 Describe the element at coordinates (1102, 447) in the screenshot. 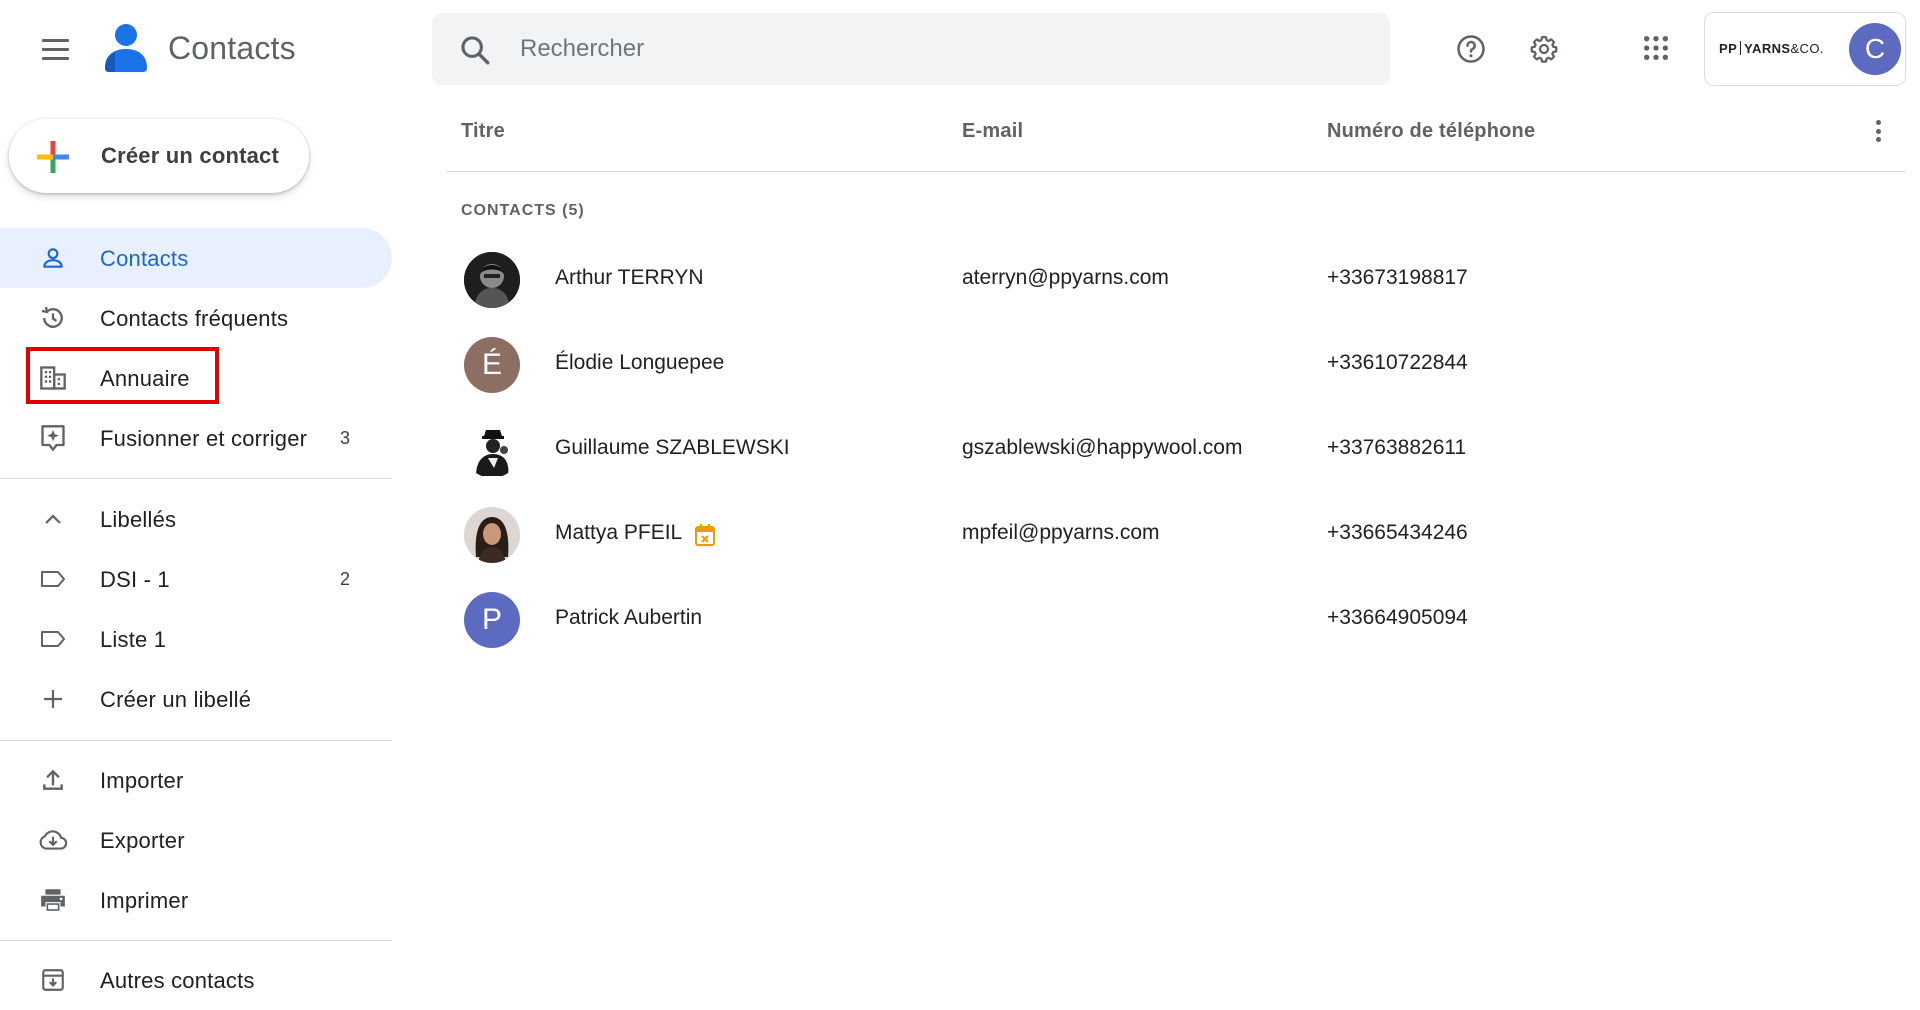

I see `contact-email: gszablewski@happywool.com` at that location.